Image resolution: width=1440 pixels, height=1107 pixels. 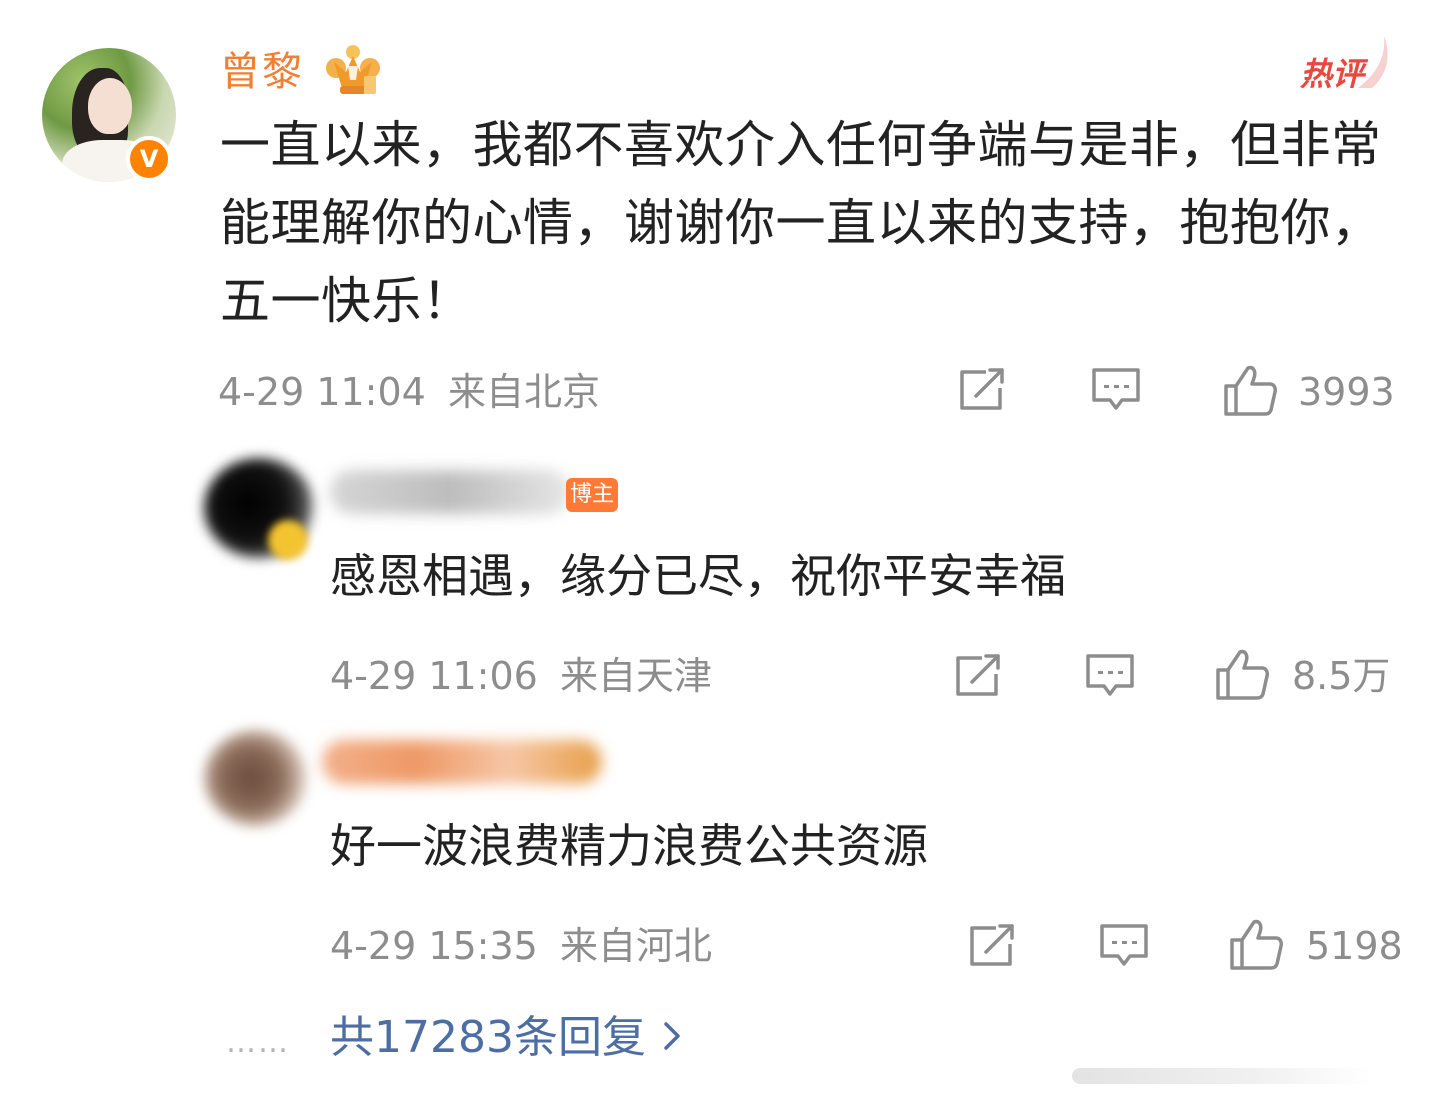 I want to click on hot-comment-tag: 热评, so click(x=1332, y=74).